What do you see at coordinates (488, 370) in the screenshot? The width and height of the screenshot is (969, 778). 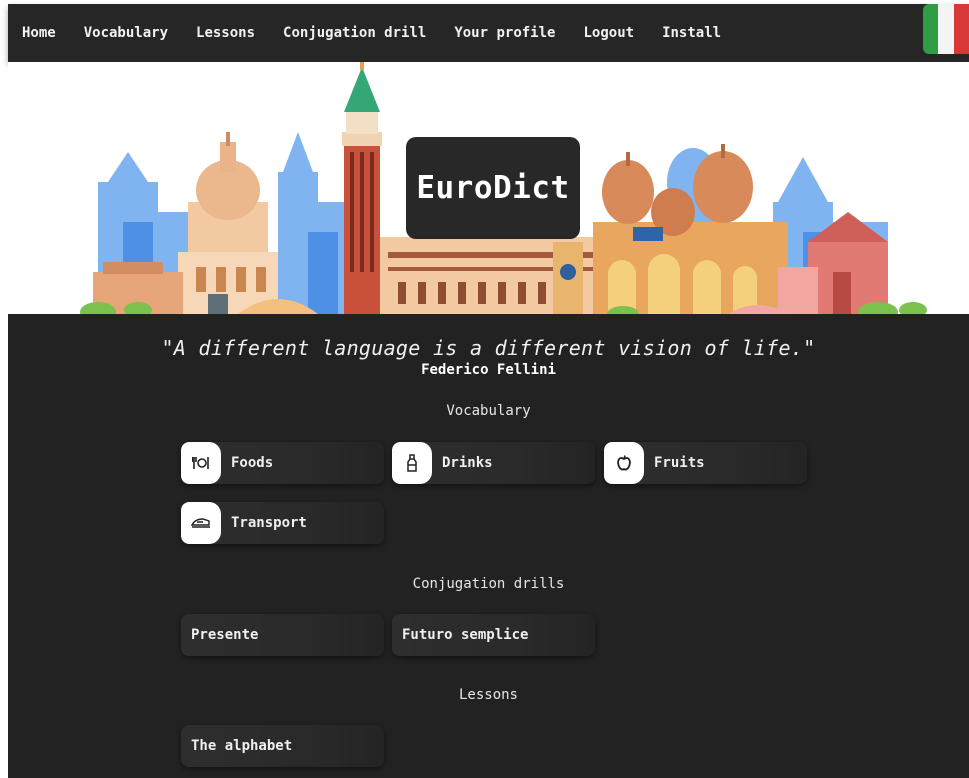 I see `quote-author: Federico Fellini` at bounding box center [488, 370].